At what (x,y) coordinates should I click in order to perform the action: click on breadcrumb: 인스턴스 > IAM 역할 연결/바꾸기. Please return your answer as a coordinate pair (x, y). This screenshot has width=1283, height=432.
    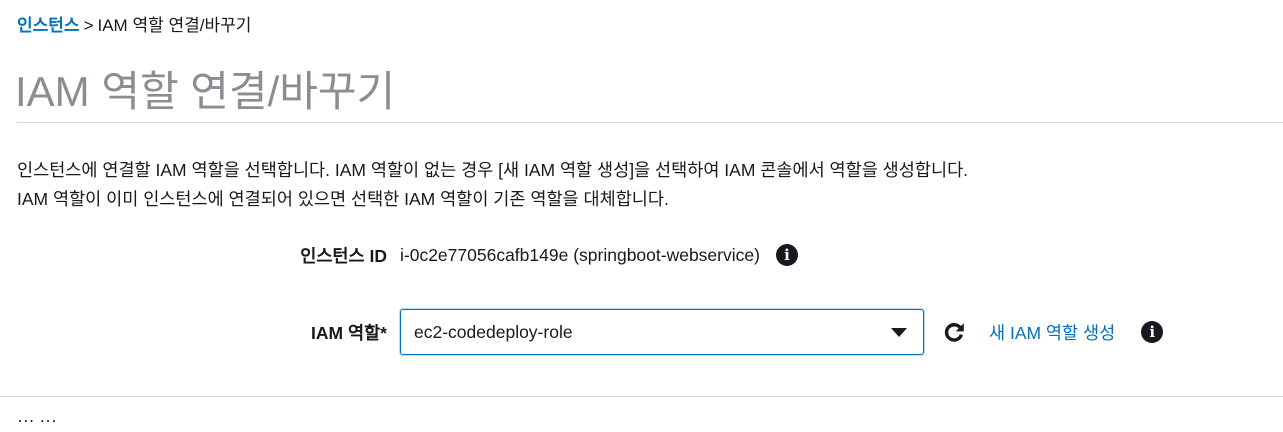
    Looking at the image, I should click on (134, 26).